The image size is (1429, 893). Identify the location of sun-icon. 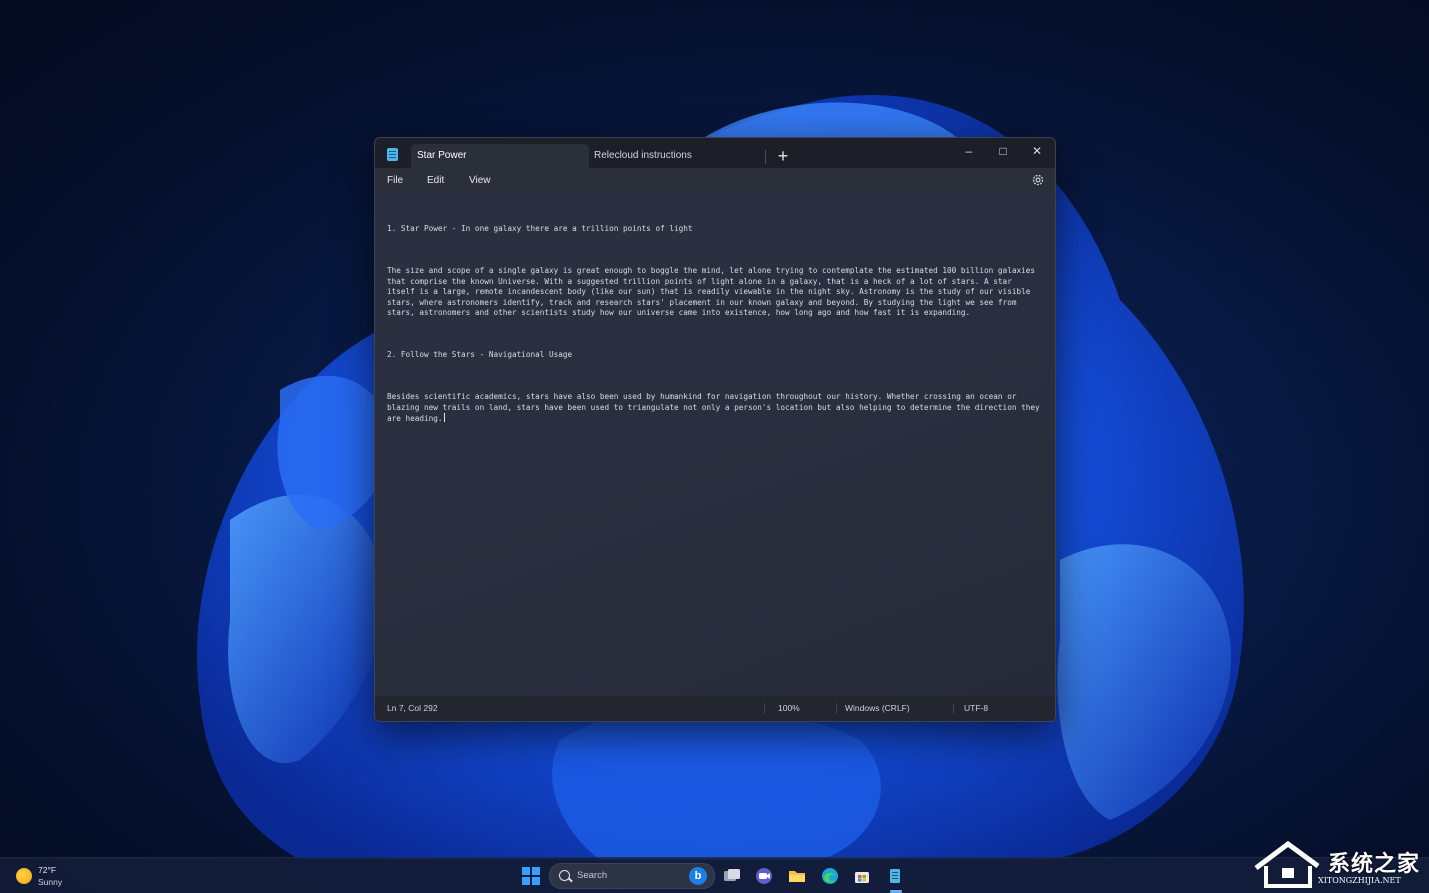
(24, 876).